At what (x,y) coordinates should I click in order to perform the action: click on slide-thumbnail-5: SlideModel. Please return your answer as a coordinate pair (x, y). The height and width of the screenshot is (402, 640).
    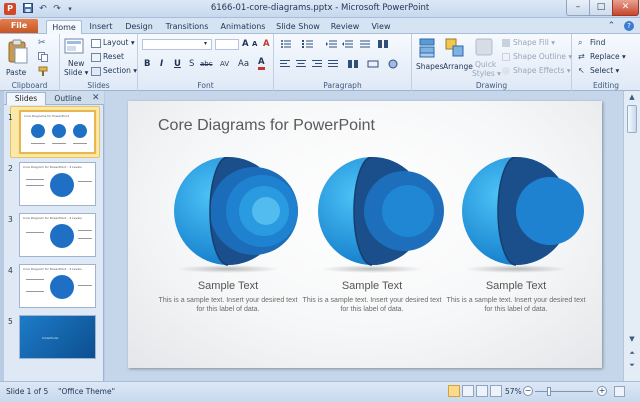
    Looking at the image, I should click on (57, 337).